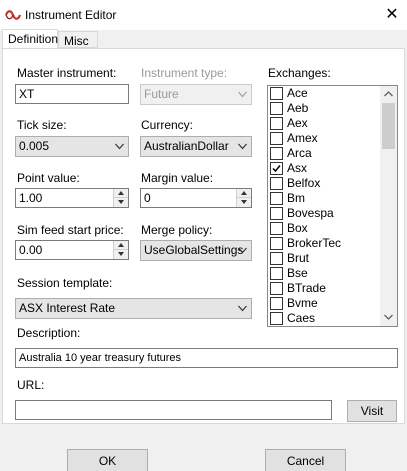  I want to click on point-value-label: Point value:, so click(48, 178).